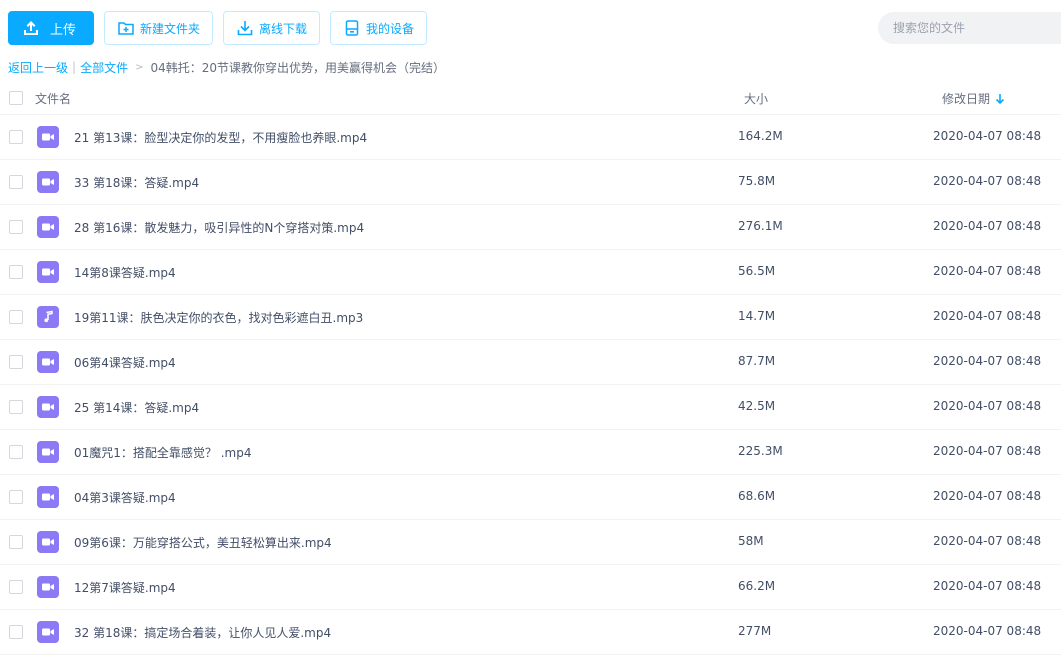 This screenshot has width=1061, height=657. I want to click on column-date: 修改日期, so click(973, 98).